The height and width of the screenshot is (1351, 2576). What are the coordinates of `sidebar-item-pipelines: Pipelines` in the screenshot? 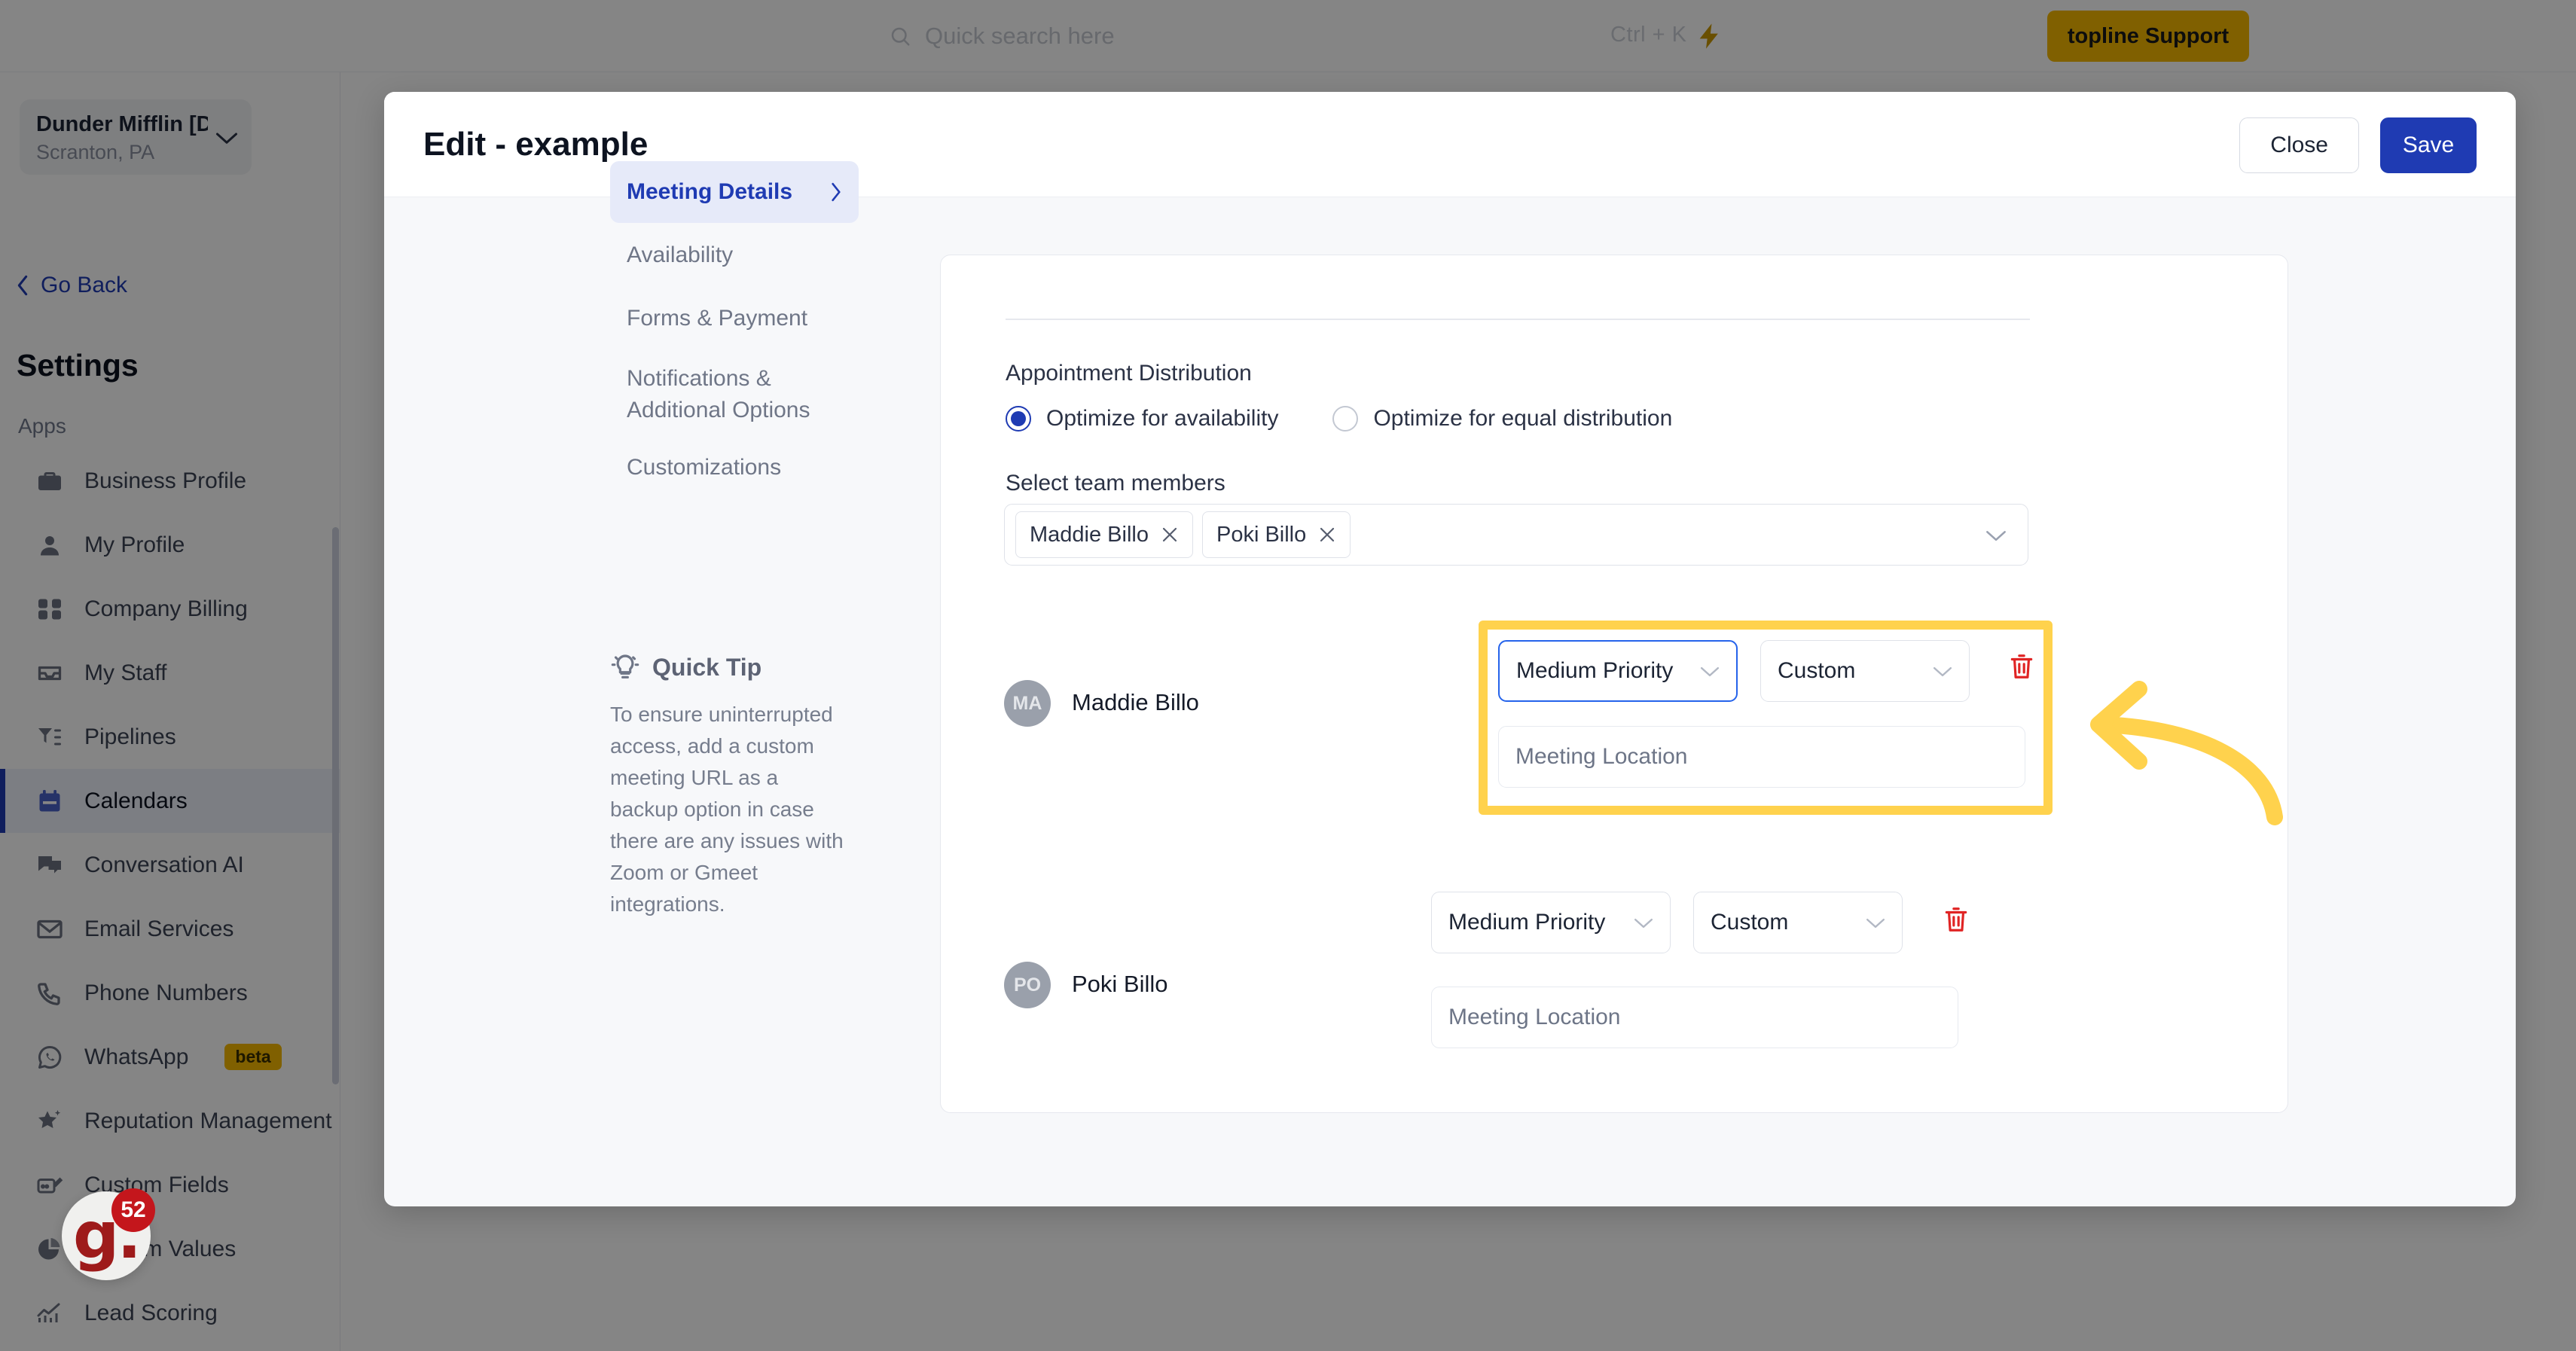 It's located at (170, 737).